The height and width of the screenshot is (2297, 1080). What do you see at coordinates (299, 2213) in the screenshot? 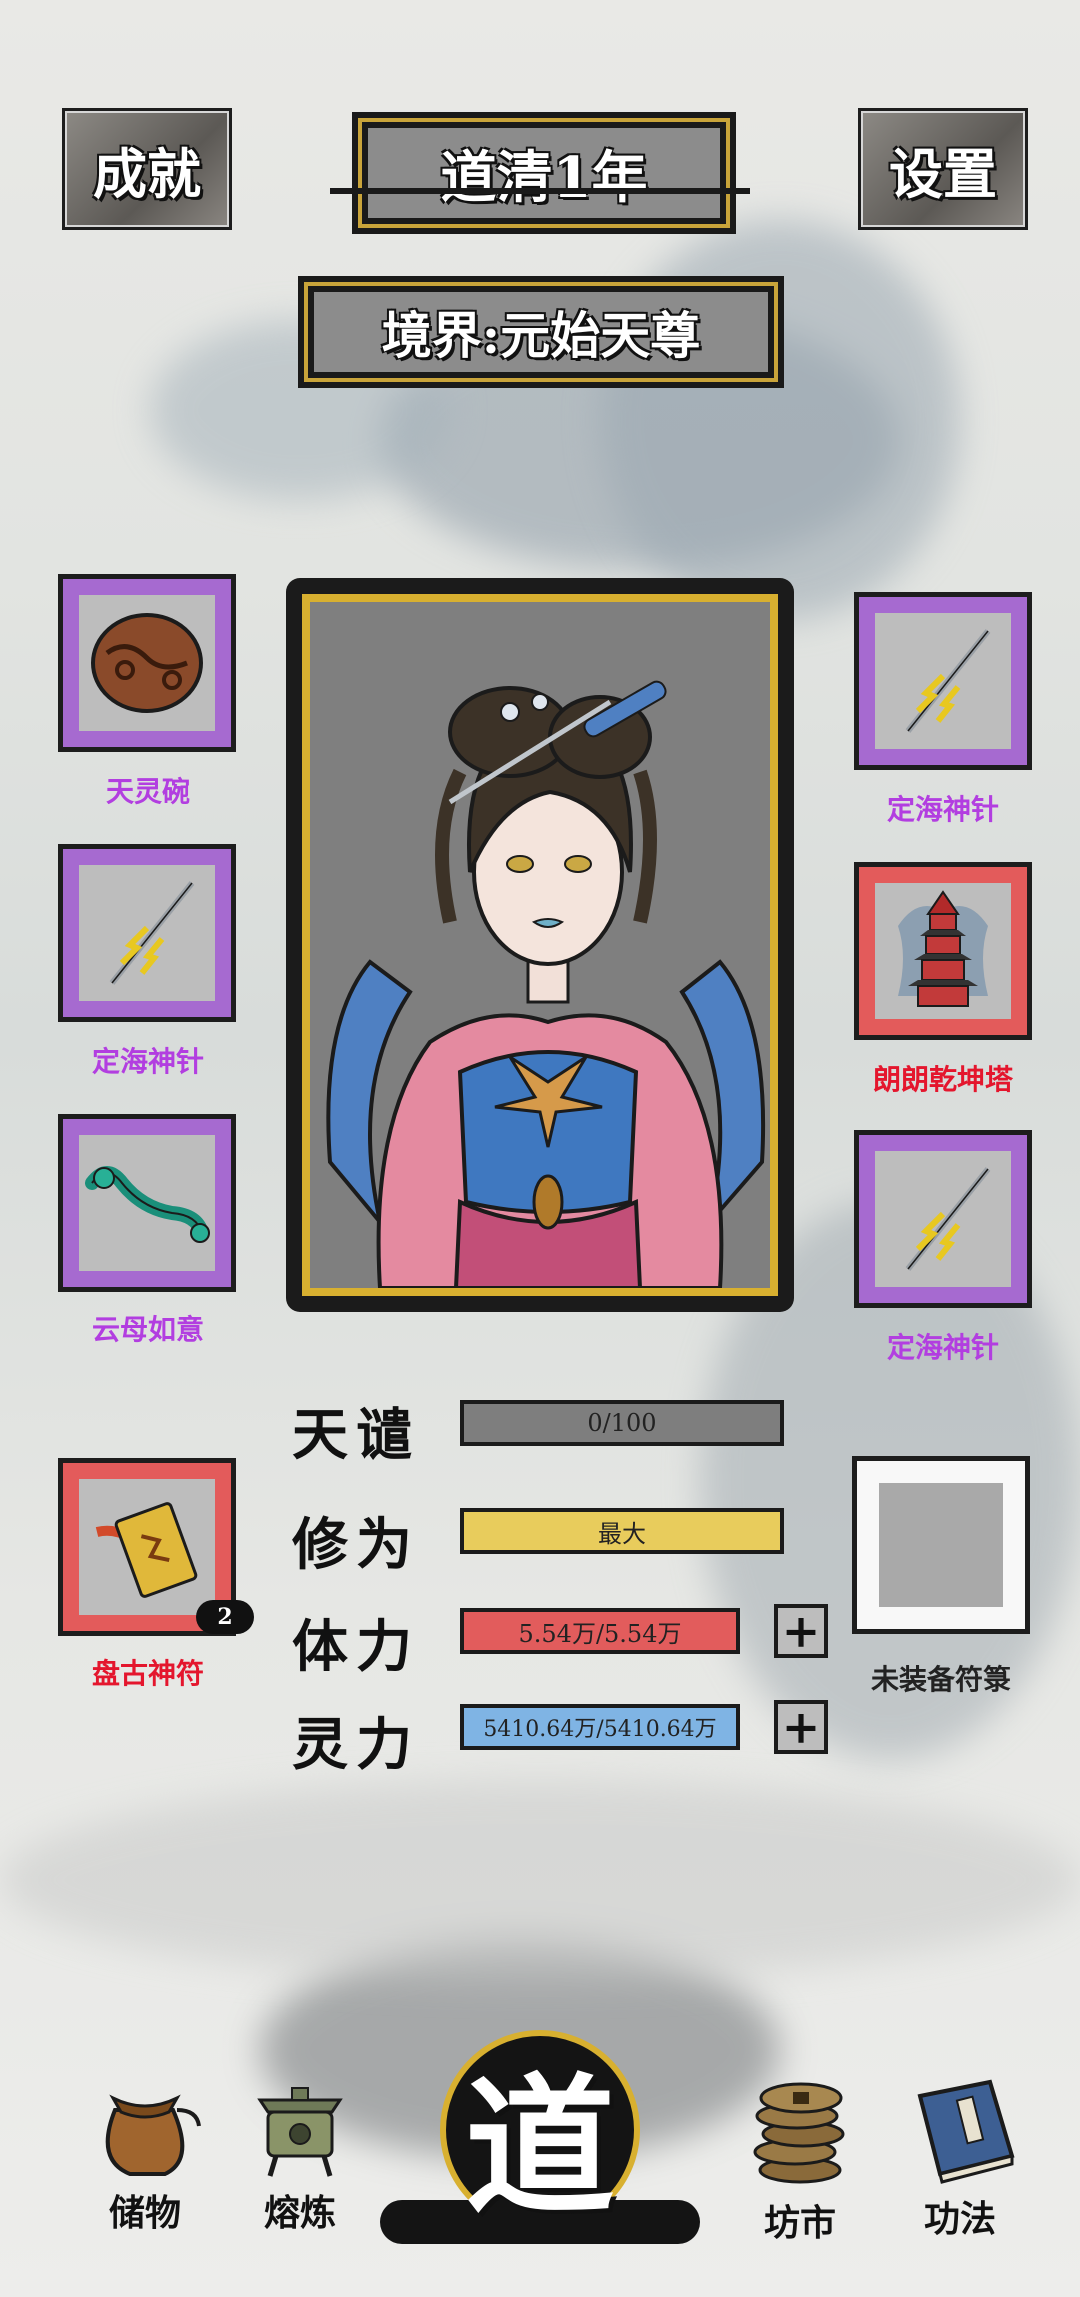
I see `nav-smelting-label: 熔炼` at bounding box center [299, 2213].